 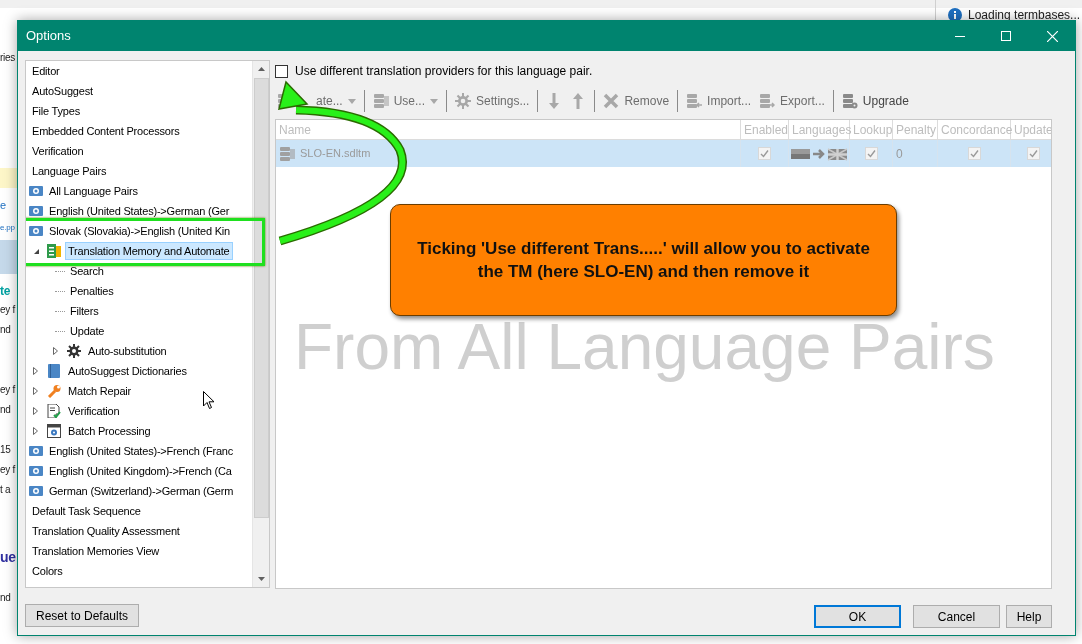 I want to click on tree-item: Penalties, so click(x=92, y=291).